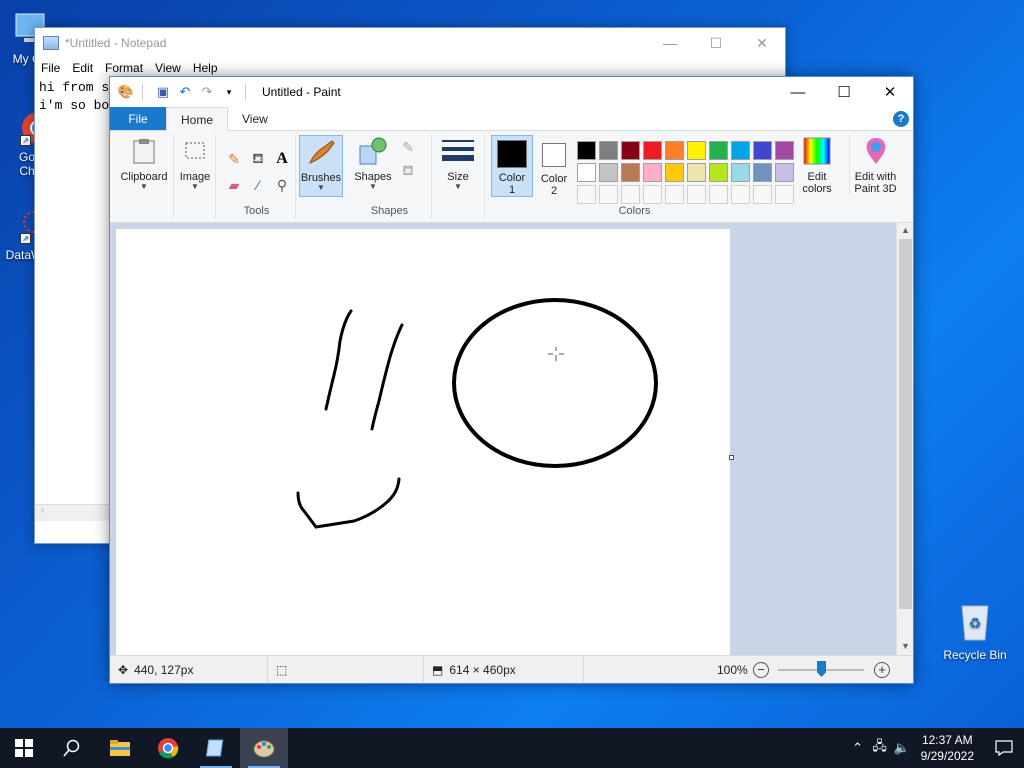 The width and height of the screenshot is (1024, 768). I want to click on magnifier-icon: ⚲, so click(282, 185).